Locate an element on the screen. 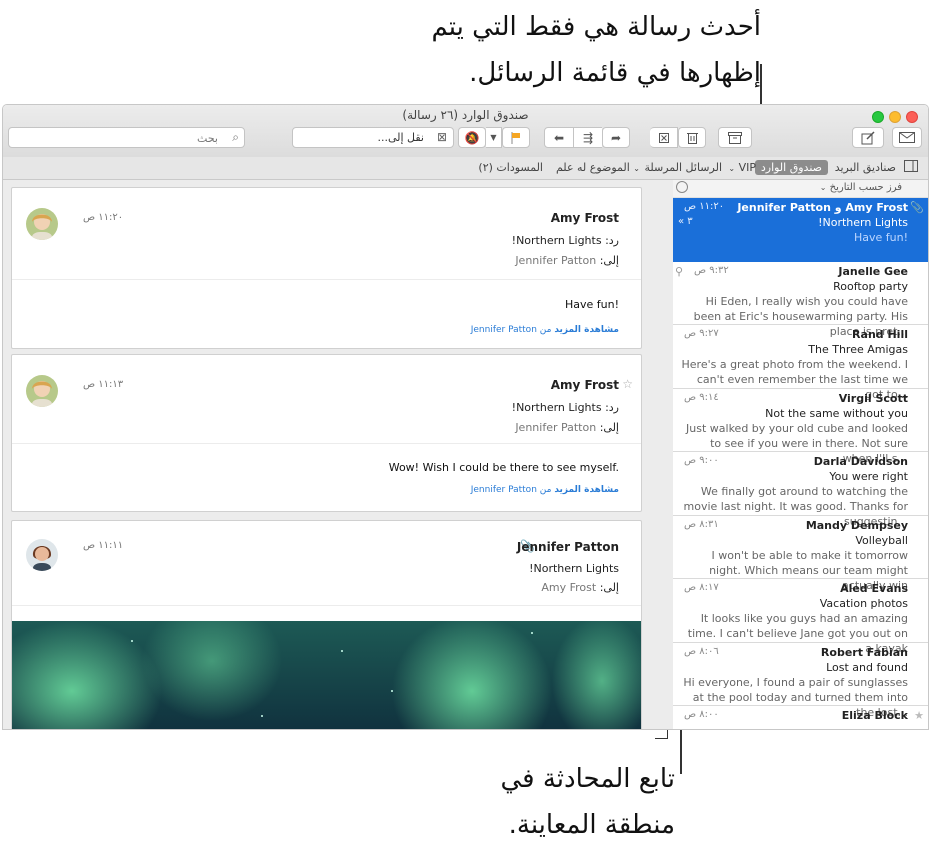 This screenshot has width=931, height=848. flag-button is located at coordinates (516, 137).